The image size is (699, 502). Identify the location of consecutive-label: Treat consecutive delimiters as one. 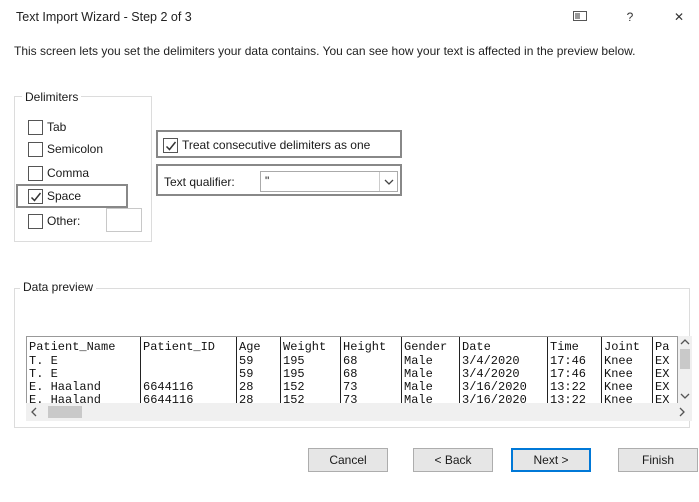
(276, 145).